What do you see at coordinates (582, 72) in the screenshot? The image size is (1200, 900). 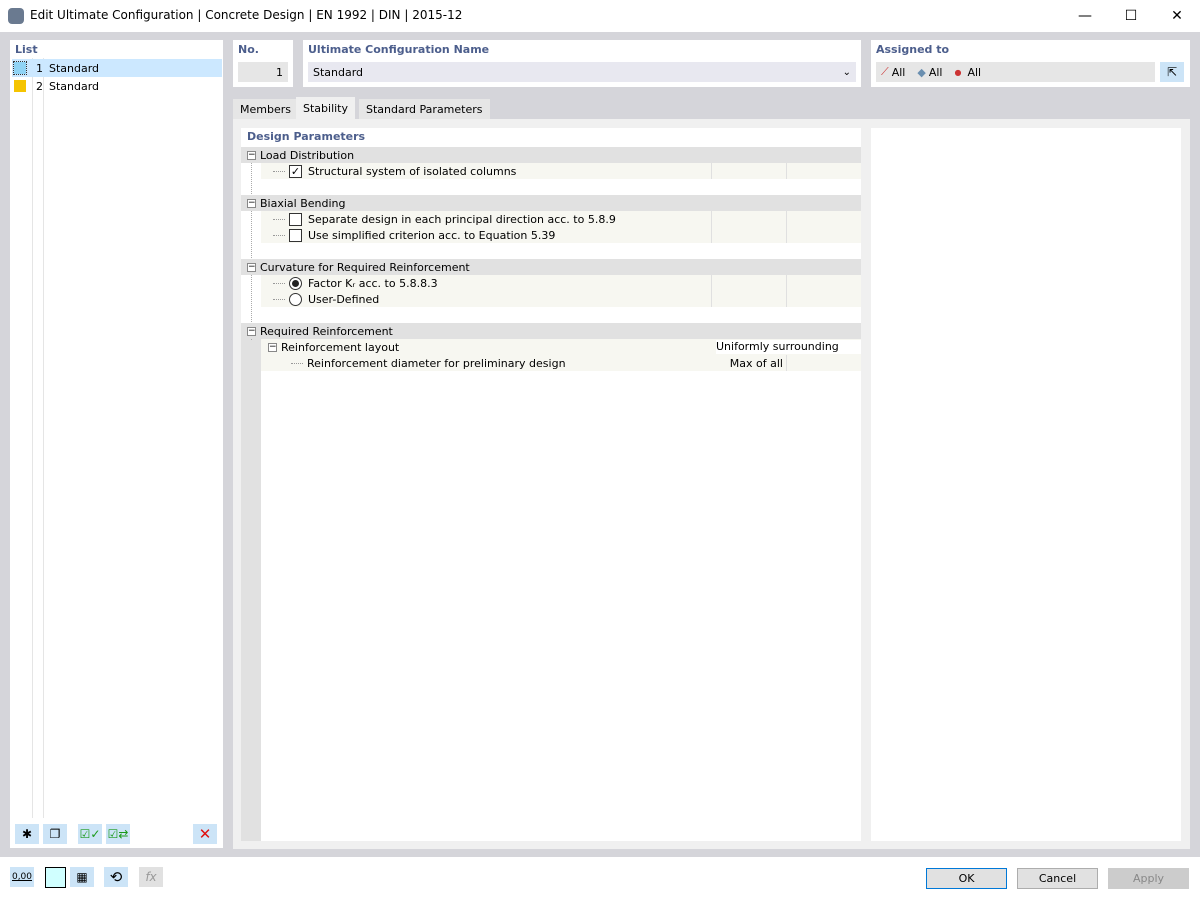 I see `name-combobox: Standard ⌄` at bounding box center [582, 72].